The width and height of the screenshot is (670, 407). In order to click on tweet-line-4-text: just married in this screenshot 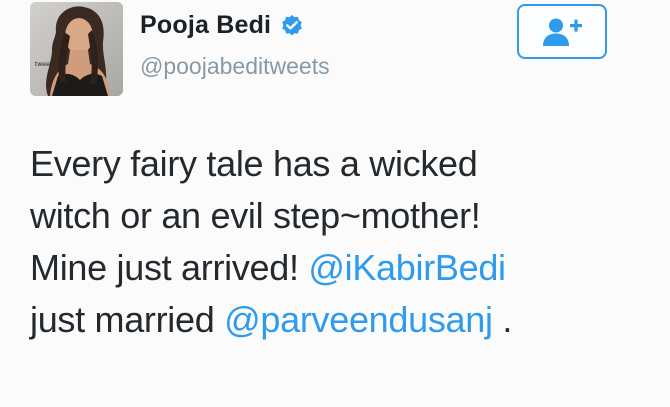, I will do `click(127, 319)`.